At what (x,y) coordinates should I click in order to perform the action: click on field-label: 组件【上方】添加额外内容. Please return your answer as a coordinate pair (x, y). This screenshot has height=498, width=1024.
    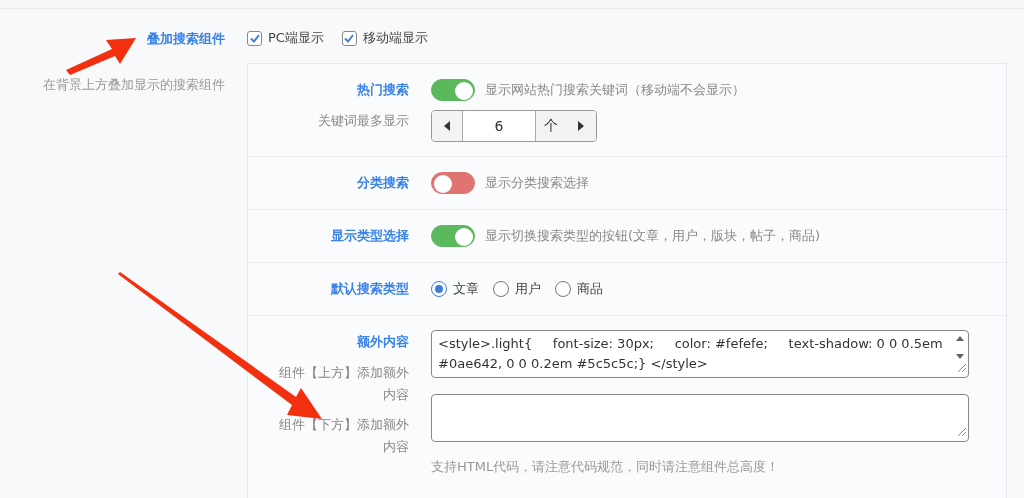
    Looking at the image, I should click on (343, 384).